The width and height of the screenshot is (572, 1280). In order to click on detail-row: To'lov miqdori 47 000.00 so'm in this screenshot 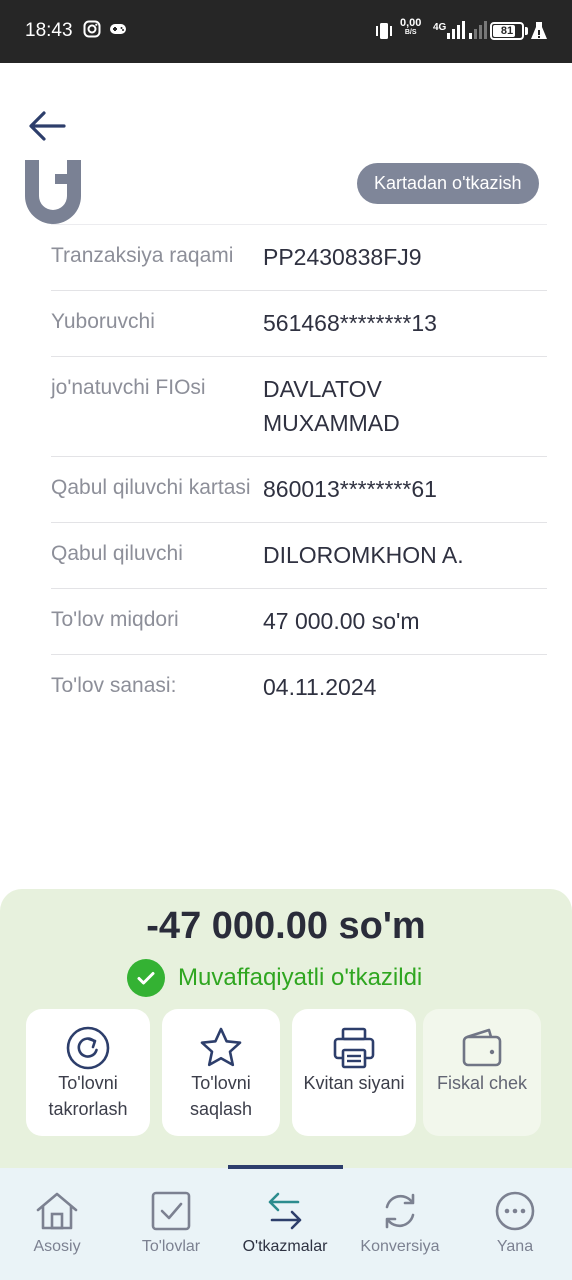, I will do `click(299, 621)`.